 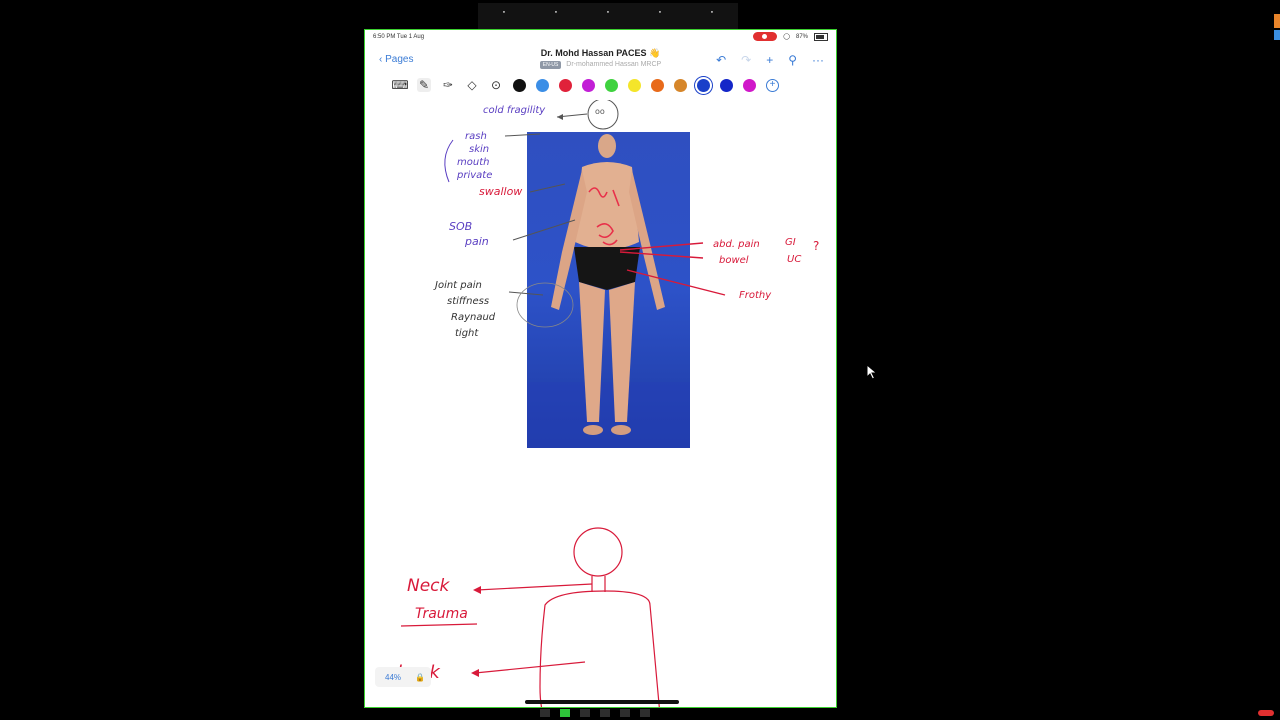 What do you see at coordinates (726, 85) in the screenshot?
I see `color-navy` at bounding box center [726, 85].